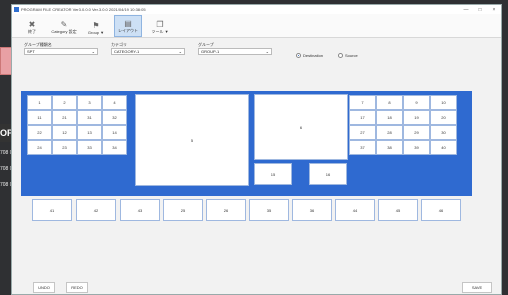 Image resolution: width=508 pixels, height=295 pixels. Describe the element at coordinates (301, 127) in the screenshot. I see `layout-cell-large: 6` at that location.